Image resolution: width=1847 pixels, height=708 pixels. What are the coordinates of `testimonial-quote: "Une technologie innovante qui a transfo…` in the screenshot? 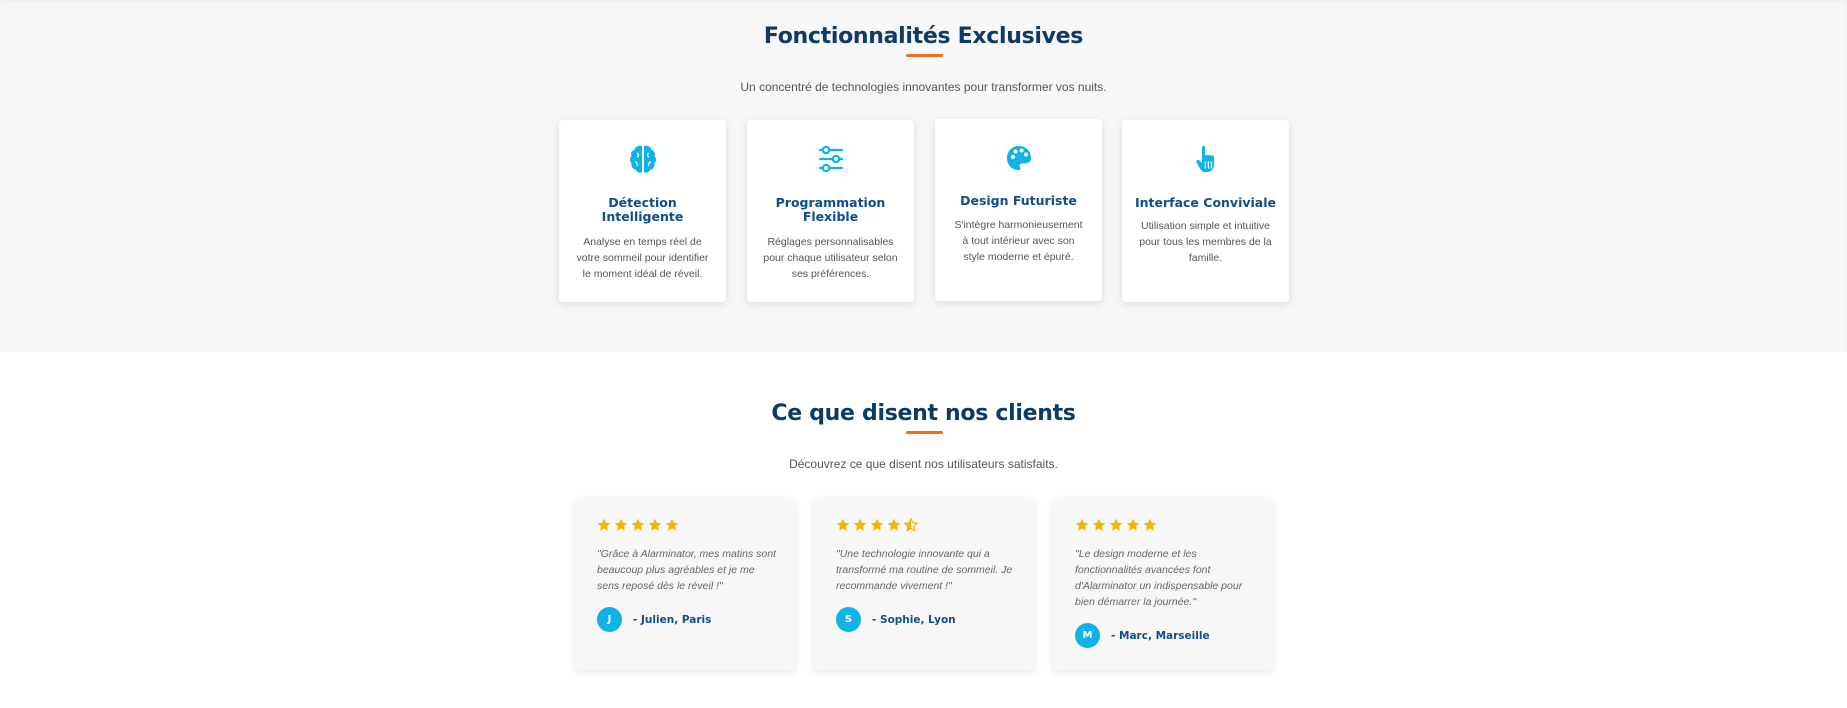 It's located at (924, 570).